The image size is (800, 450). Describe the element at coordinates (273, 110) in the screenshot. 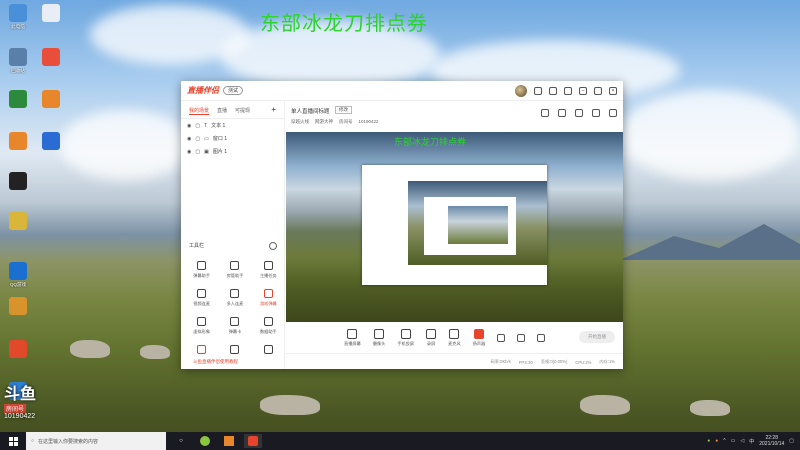

I see `add-scene-button: +` at that location.